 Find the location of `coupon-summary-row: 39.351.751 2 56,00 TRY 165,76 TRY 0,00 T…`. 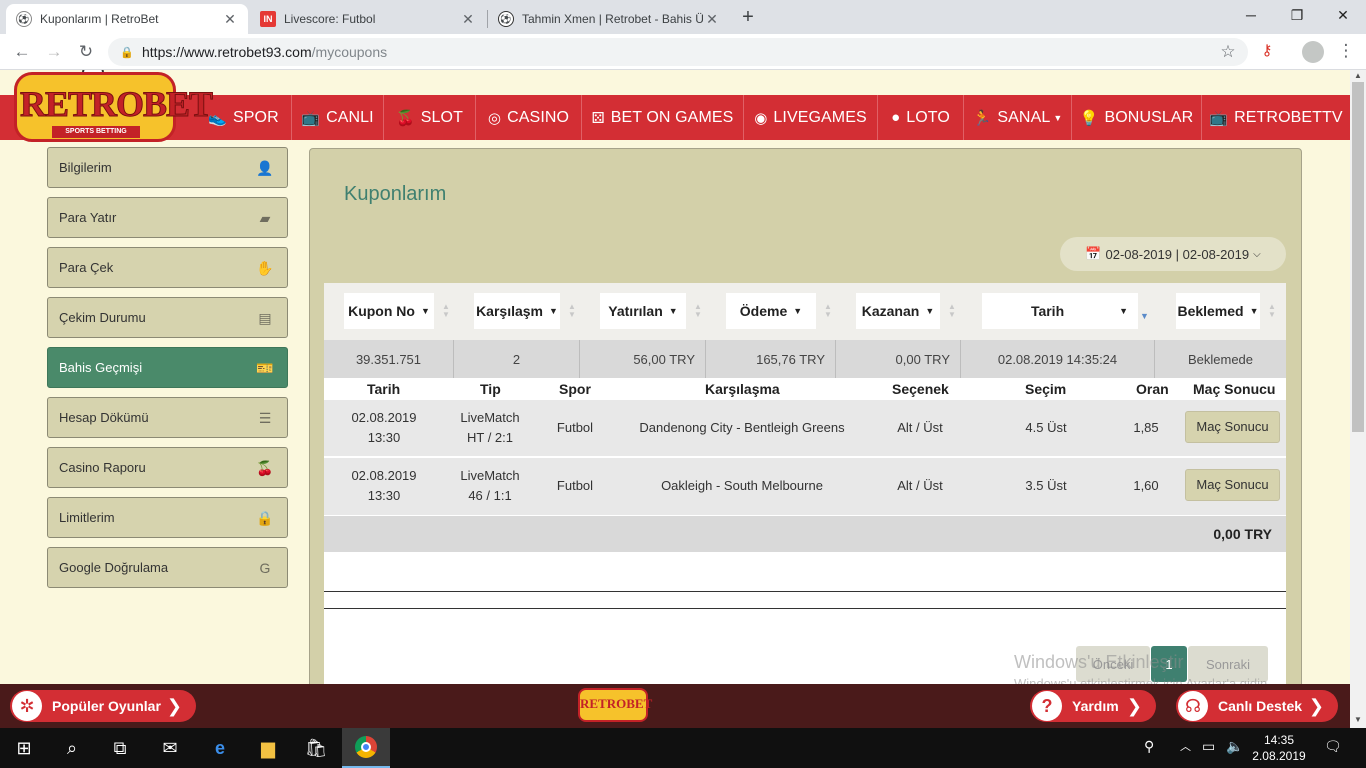

coupon-summary-row: 39.351.751 2 56,00 TRY 165,76 TRY 0,00 T… is located at coordinates (805, 359).